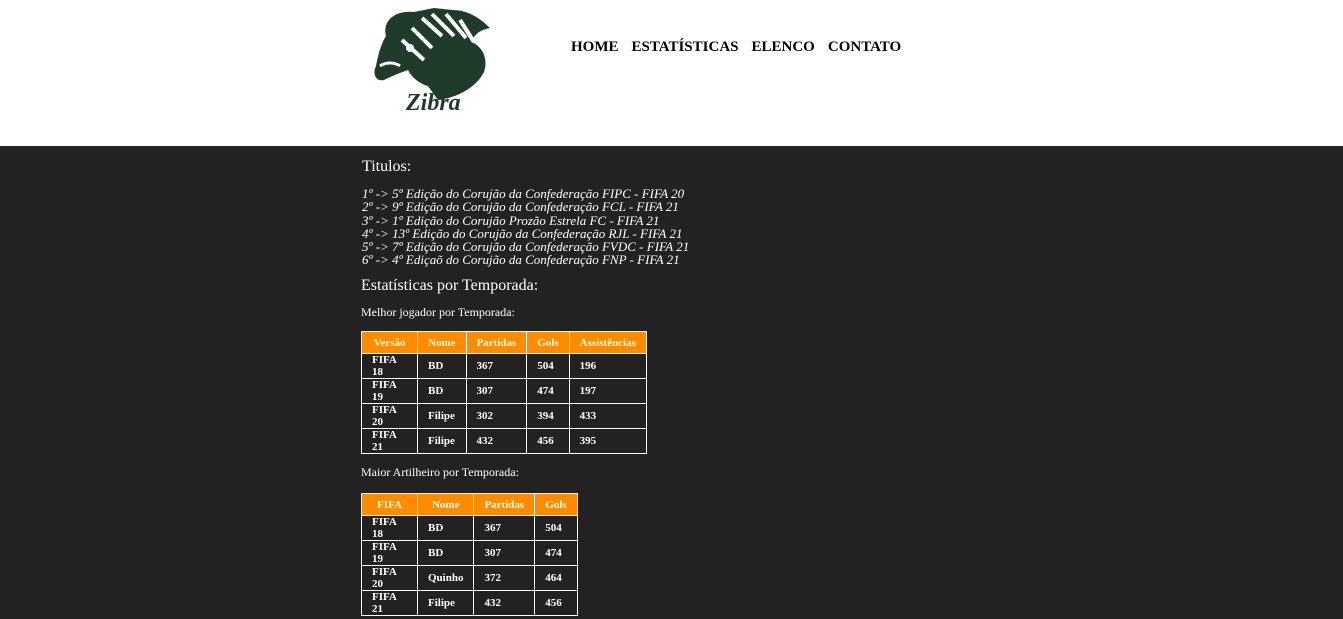 Image resolution: width=1343 pixels, height=619 pixels. What do you see at coordinates (595, 47) in the screenshot?
I see `nav-home: HOME` at bounding box center [595, 47].